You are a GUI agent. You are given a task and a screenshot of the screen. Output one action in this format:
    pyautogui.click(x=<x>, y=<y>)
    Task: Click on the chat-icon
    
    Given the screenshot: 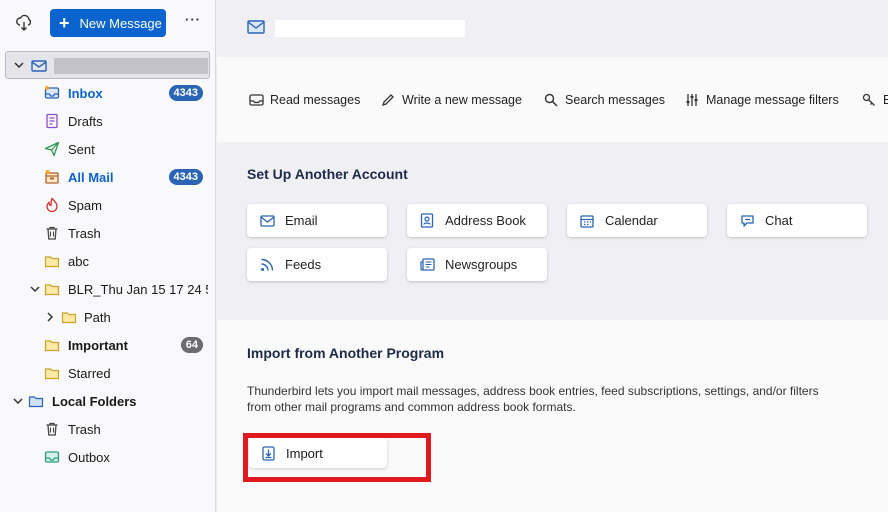 What is the action you would take?
    pyautogui.click(x=747, y=221)
    